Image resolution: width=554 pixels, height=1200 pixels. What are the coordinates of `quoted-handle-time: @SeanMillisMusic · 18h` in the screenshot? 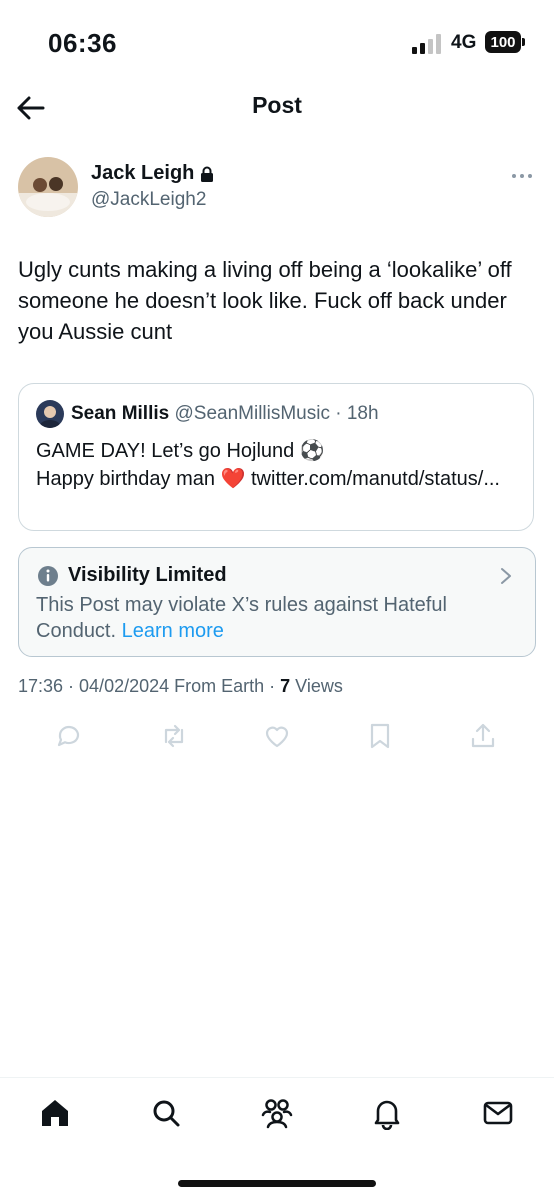 It's located at (274, 413).